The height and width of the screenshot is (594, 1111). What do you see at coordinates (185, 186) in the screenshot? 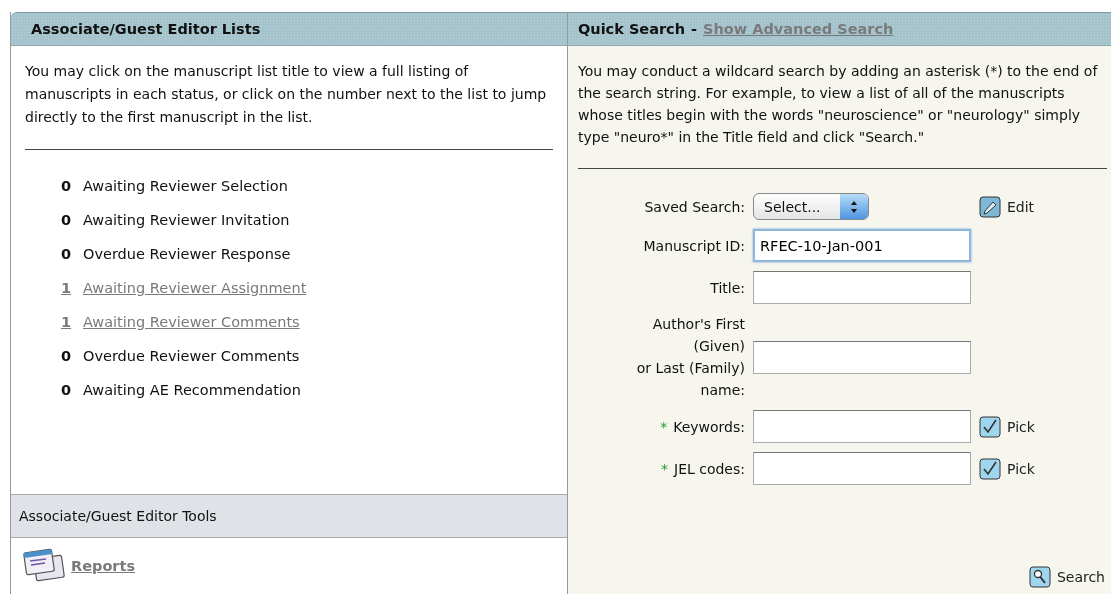
I see `list-label: Awaiting Reviewer Selection` at bounding box center [185, 186].